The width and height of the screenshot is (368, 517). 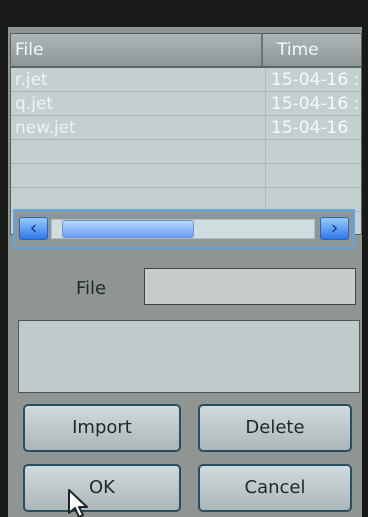 What do you see at coordinates (102, 428) in the screenshot?
I see `import-button: Import` at bounding box center [102, 428].